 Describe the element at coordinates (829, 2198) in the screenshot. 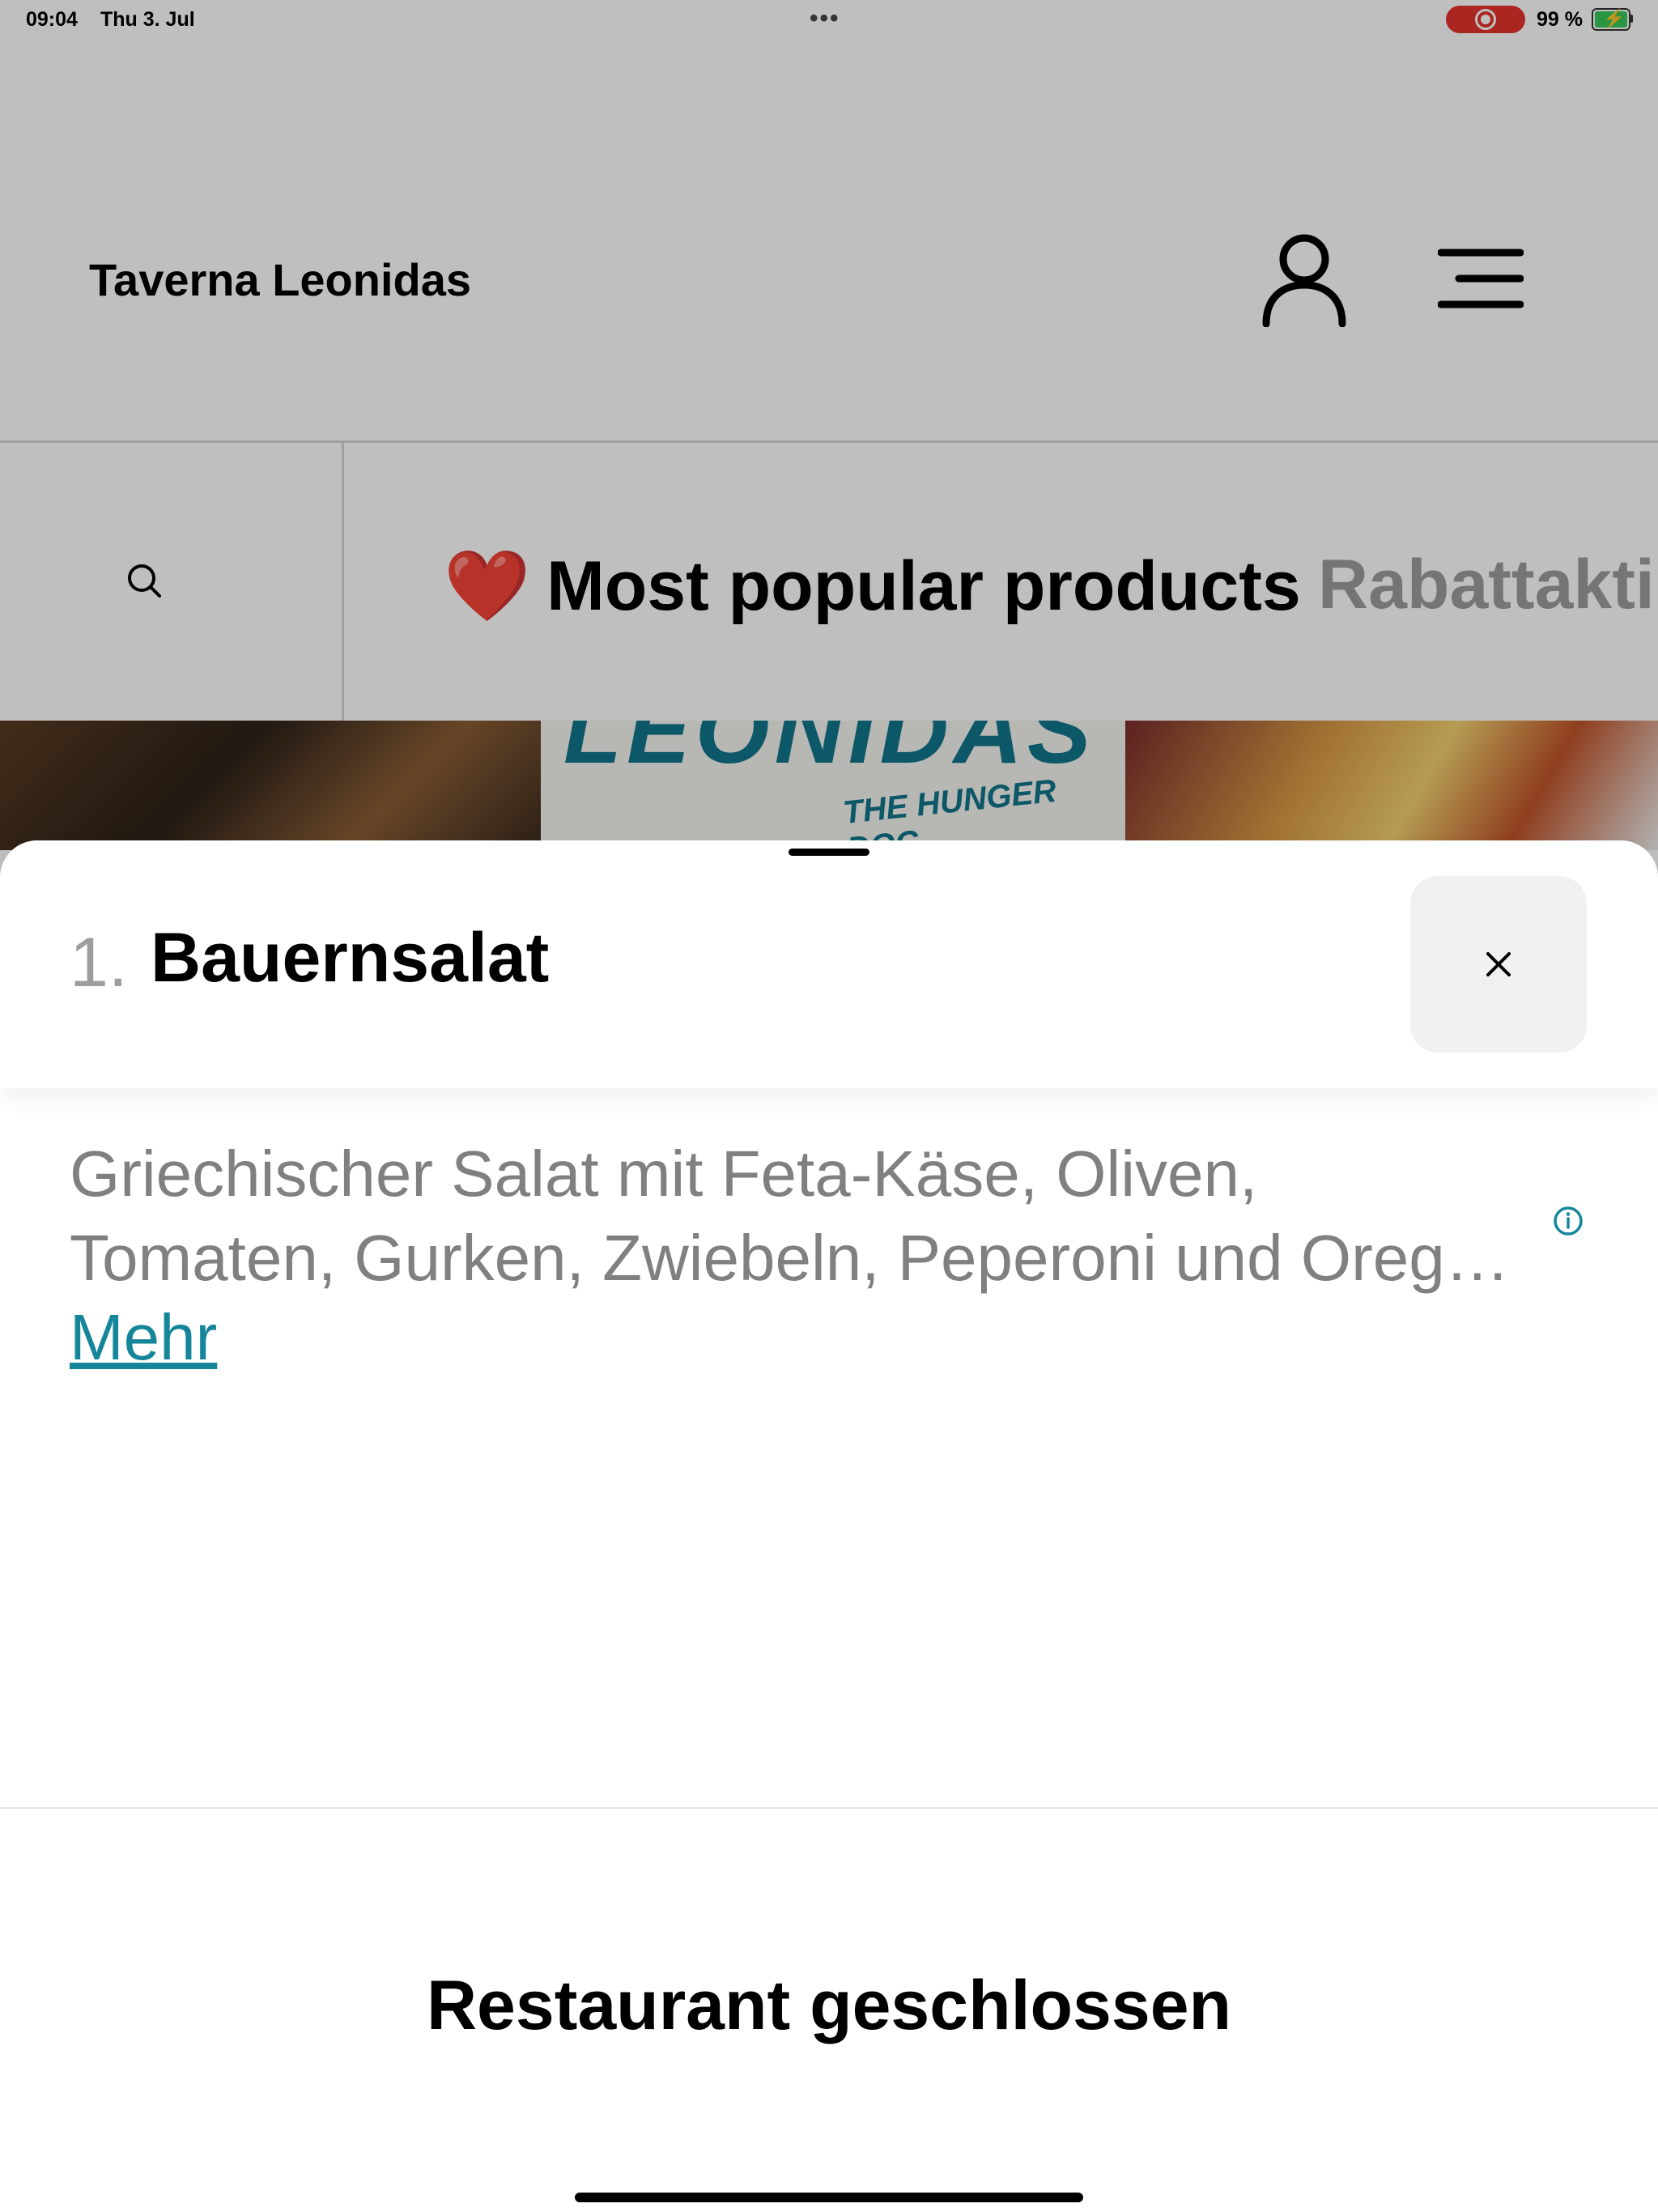

I see `home-indicator` at that location.